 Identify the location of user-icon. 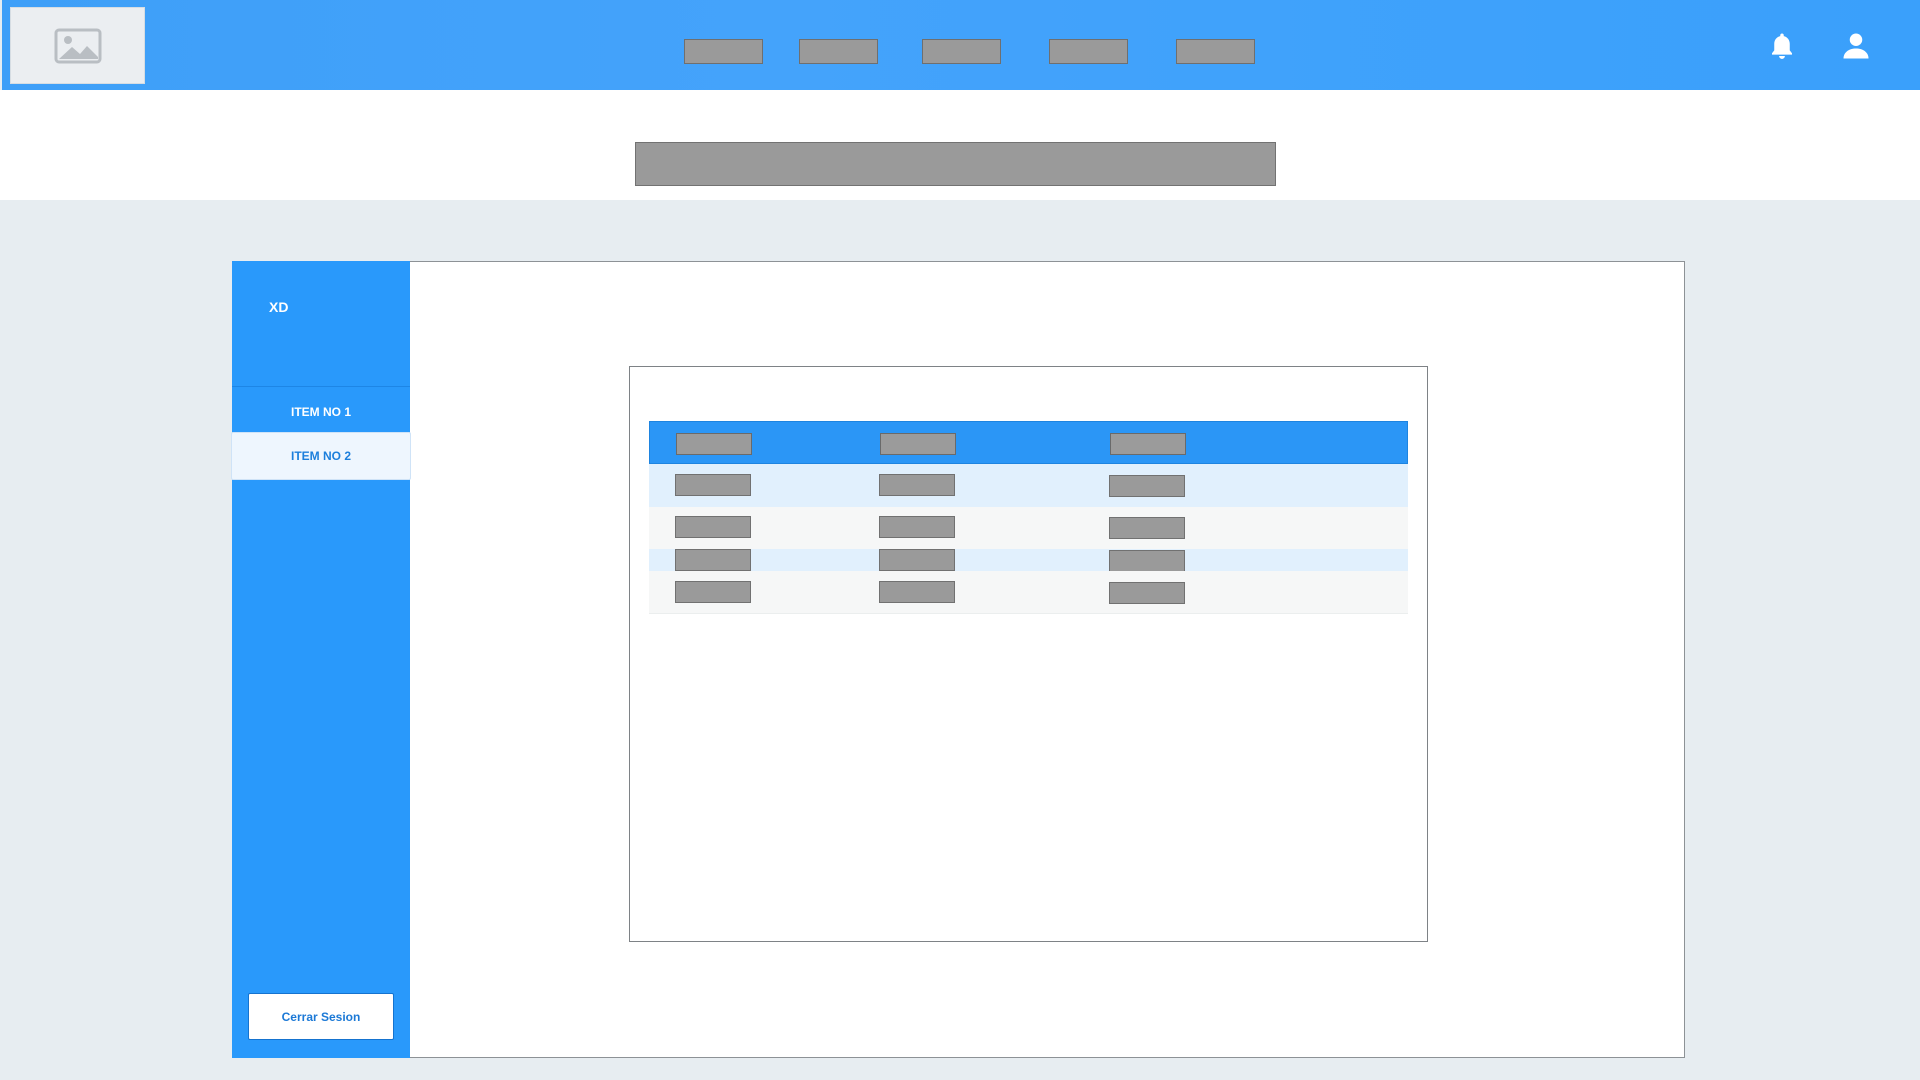
(1856, 46).